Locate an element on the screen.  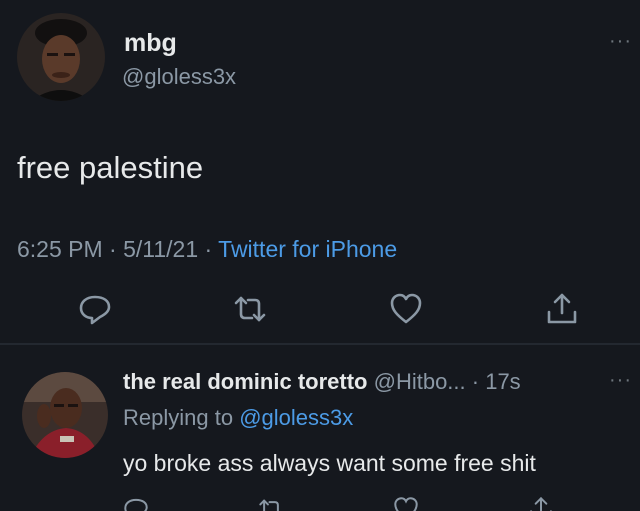
user-handle: @gloless3x is located at coordinates (179, 77).